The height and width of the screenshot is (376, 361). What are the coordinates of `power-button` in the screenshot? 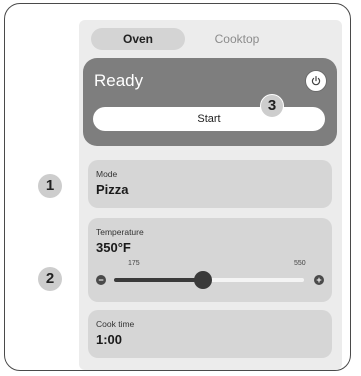 It's located at (316, 81).